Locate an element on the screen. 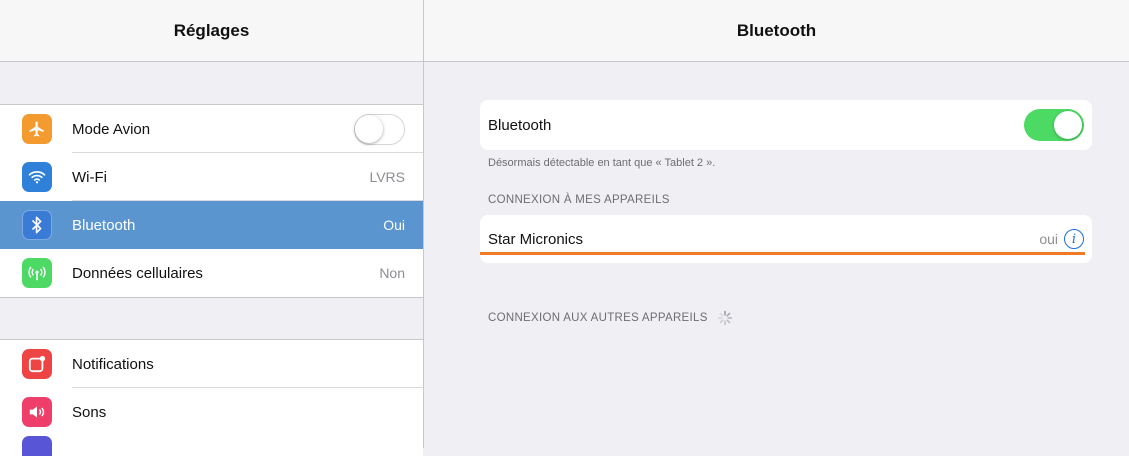 Image resolution: width=1129 pixels, height=456 pixels. wifi-icon is located at coordinates (37, 177).